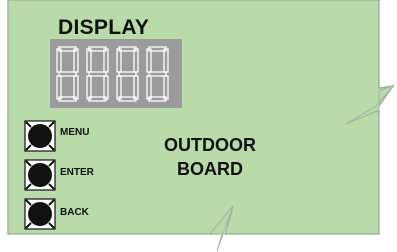 This screenshot has width=397, height=252. What do you see at coordinates (77, 172) in the screenshot?
I see `enter-button-label: ENTER` at bounding box center [77, 172].